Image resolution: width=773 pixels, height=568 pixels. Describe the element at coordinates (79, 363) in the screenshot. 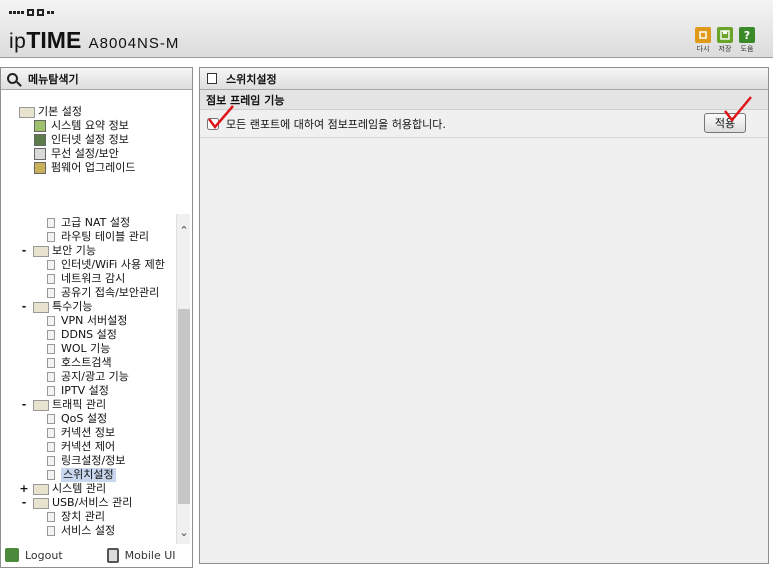

I see `tree-item-host-search: 호스트검색` at that location.